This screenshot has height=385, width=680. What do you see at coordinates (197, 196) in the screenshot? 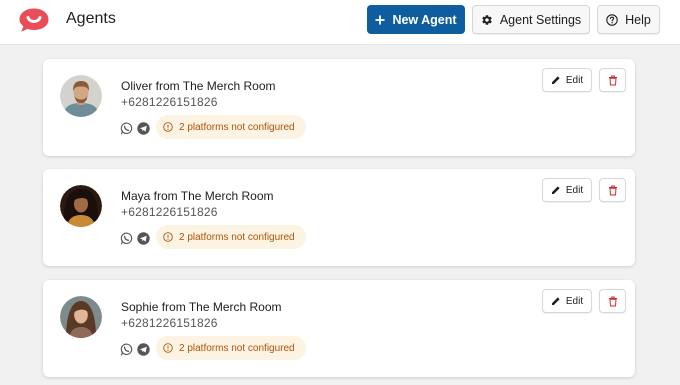
I see `agent-name: Maya from The Merch Room` at bounding box center [197, 196].